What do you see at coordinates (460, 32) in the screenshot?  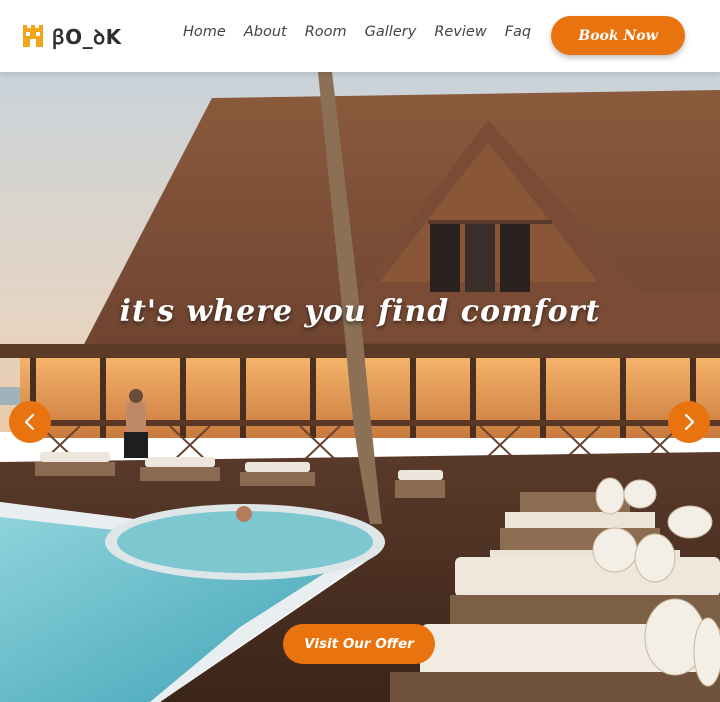 I see `nav-review: Review` at bounding box center [460, 32].